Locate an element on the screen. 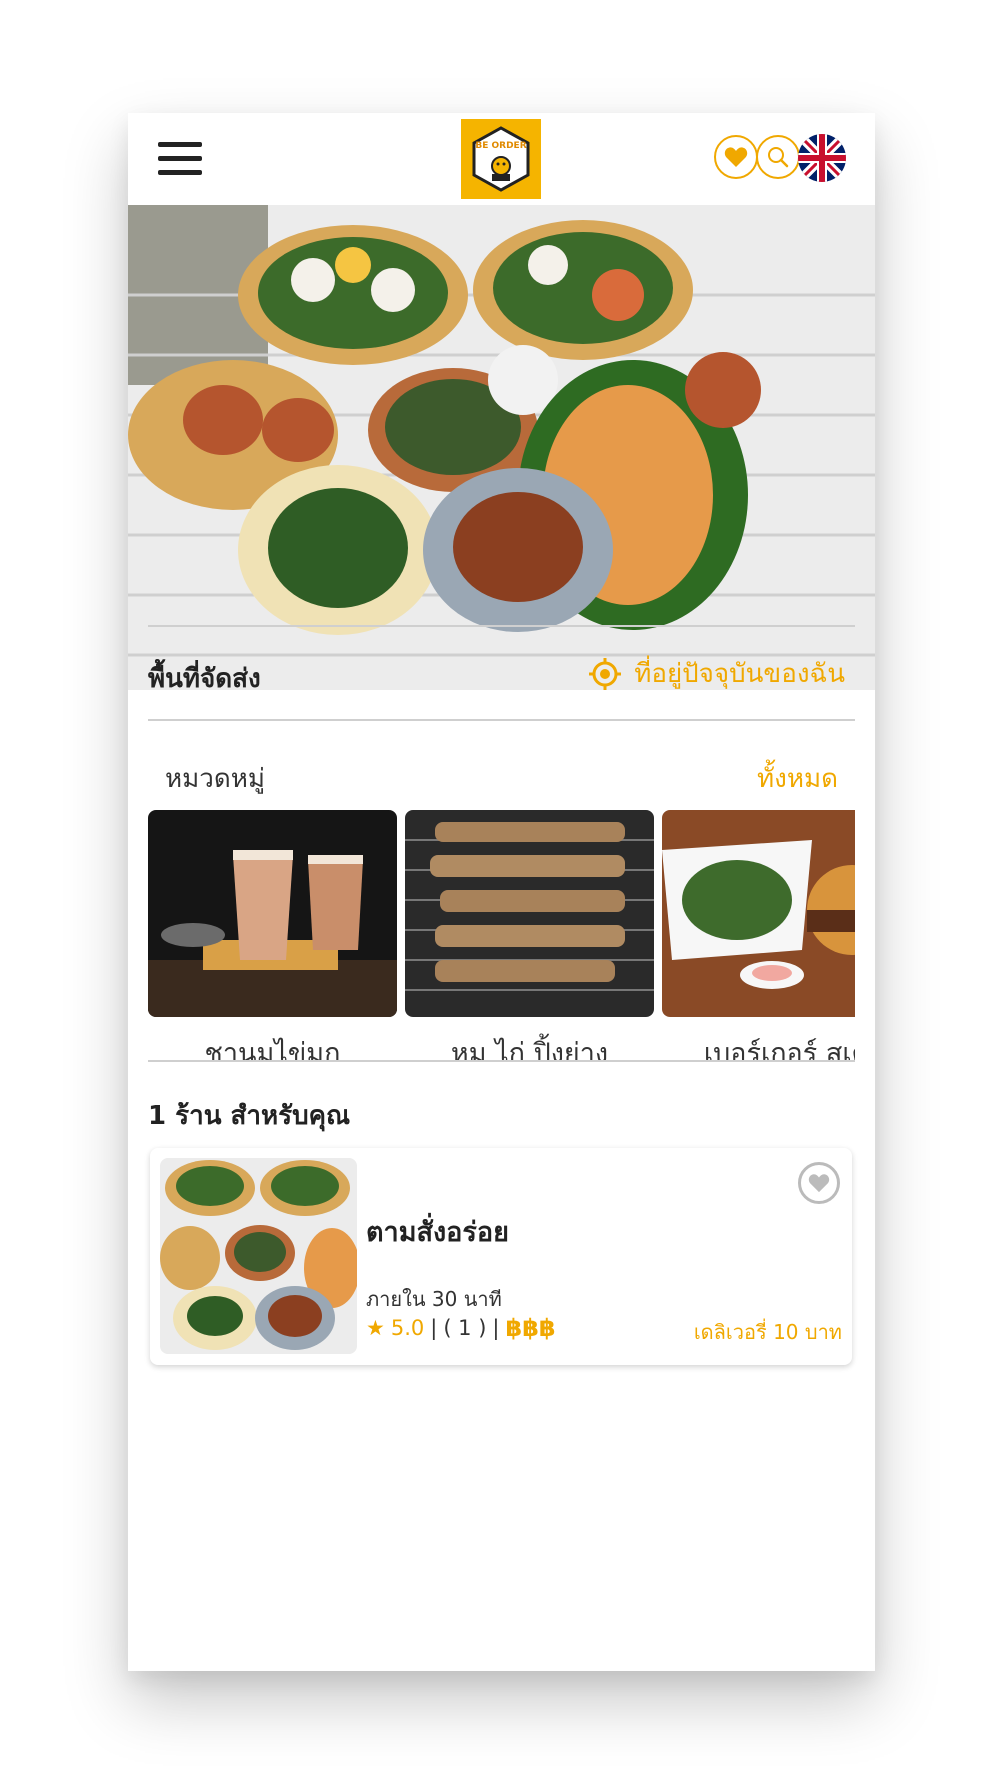 The height and width of the screenshot is (1778, 1000). category-label: เบอร์เกอร์ สเต is located at coordinates (779, 1049).